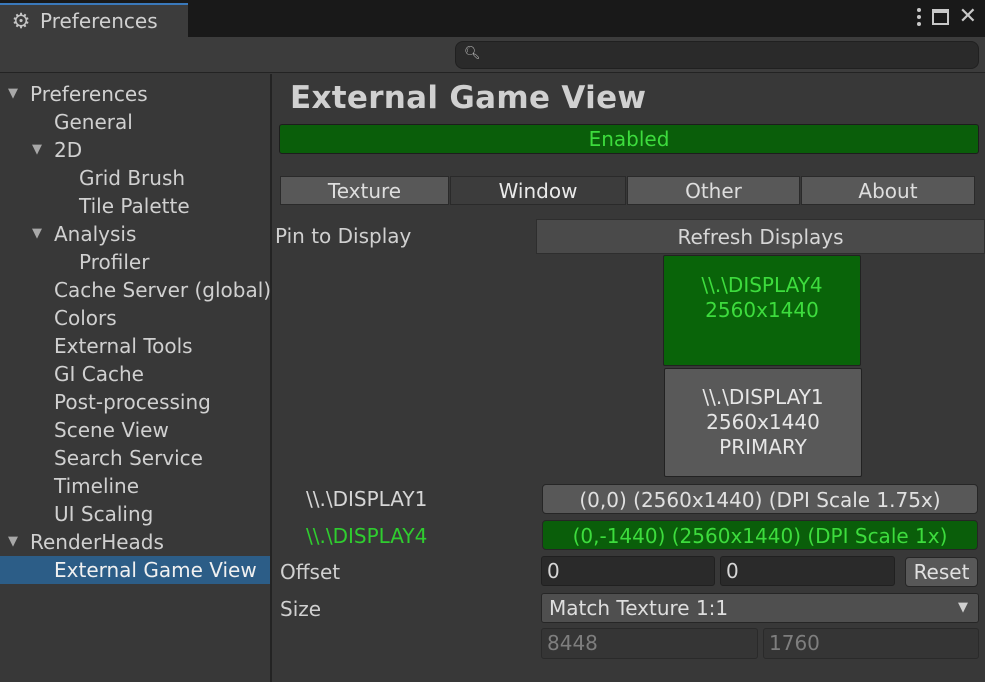 The height and width of the screenshot is (682, 985). Describe the element at coordinates (310, 572) in the screenshot. I see `offset-label: Offset` at that location.